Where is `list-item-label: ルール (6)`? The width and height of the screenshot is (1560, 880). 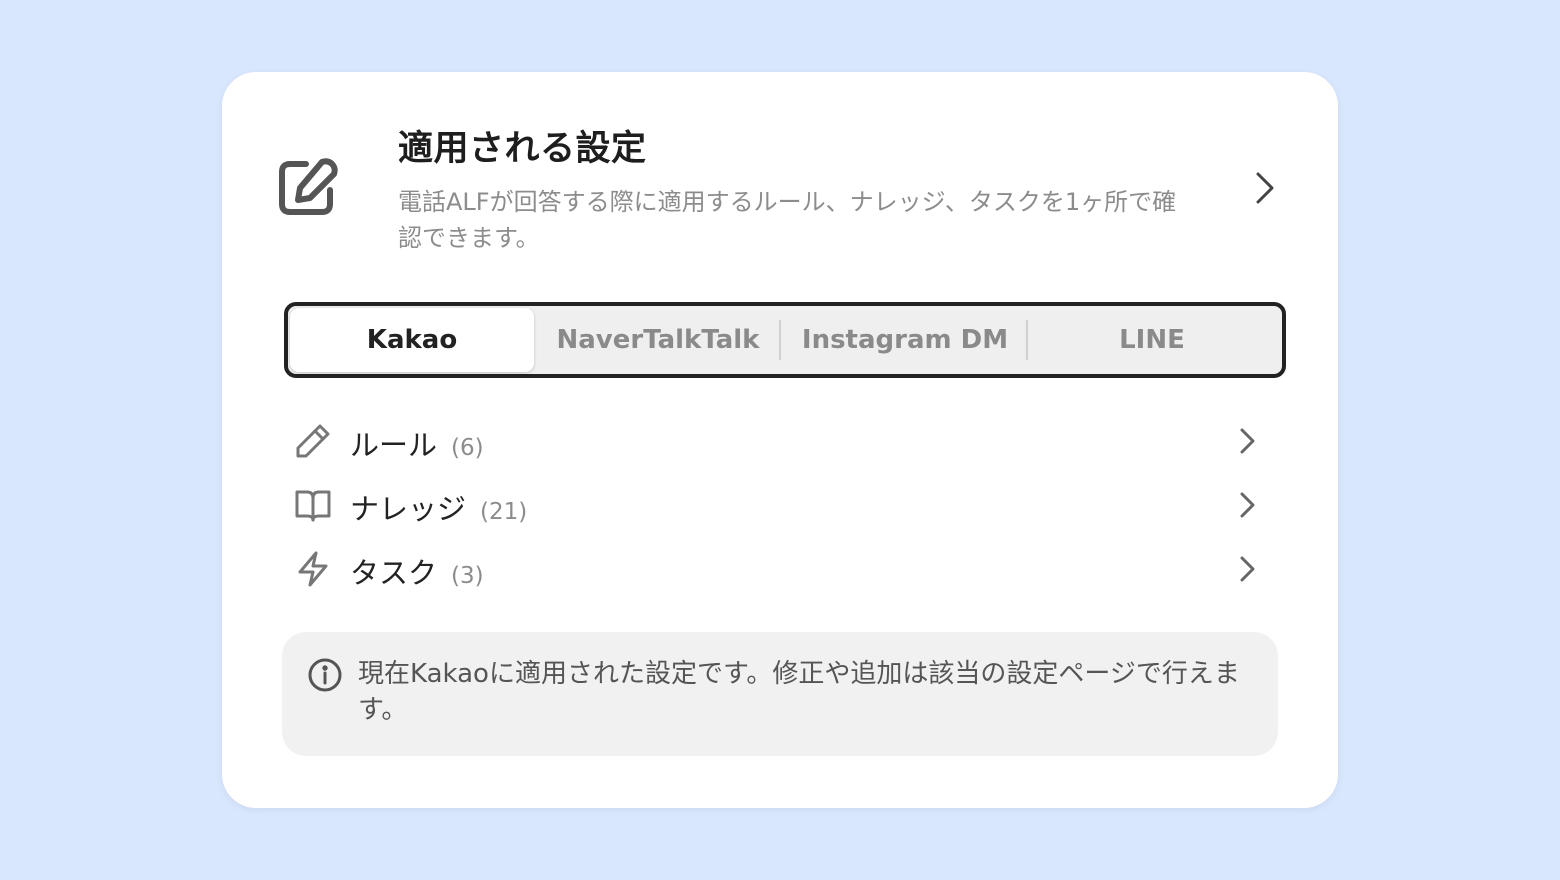
list-item-label: ルール (6) is located at coordinates (417, 443).